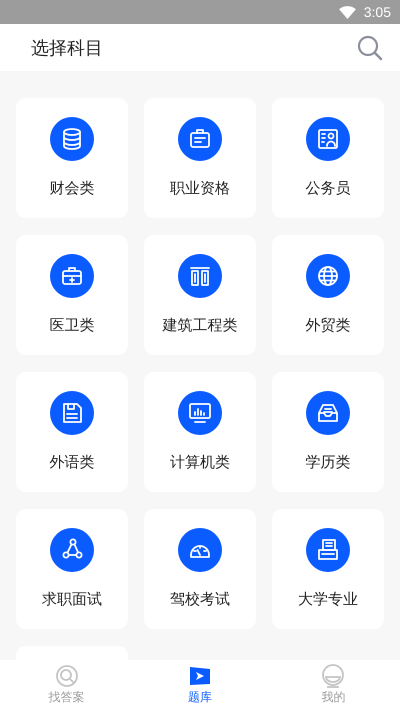 This screenshot has width=400, height=710. What do you see at coordinates (72, 599) in the screenshot?
I see `subject-label: 求职面试` at bounding box center [72, 599].